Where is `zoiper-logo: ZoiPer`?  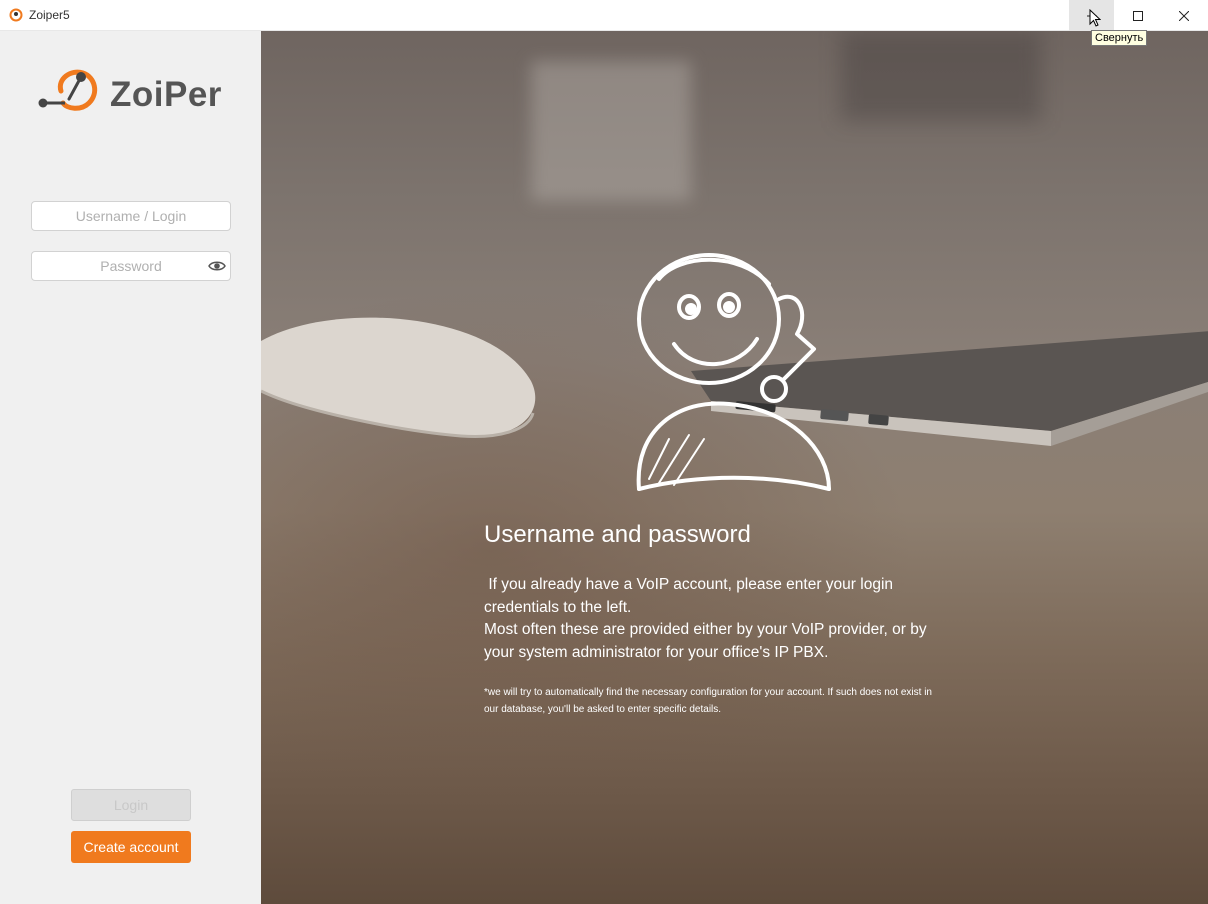
zoiper-logo: ZoiPer is located at coordinates (137, 93).